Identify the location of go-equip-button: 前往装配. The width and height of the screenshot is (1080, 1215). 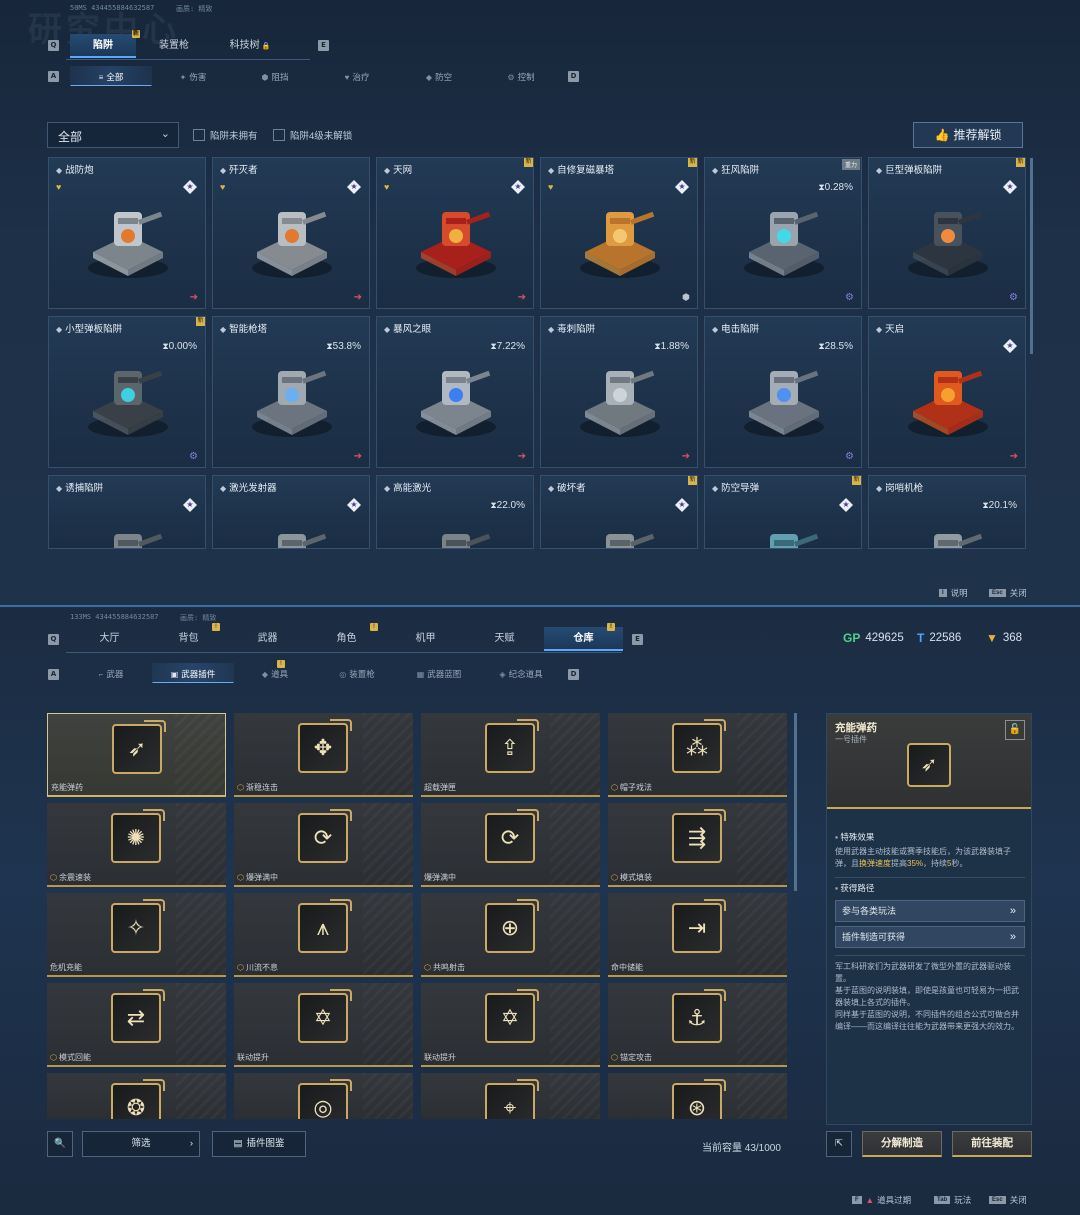
(992, 1144).